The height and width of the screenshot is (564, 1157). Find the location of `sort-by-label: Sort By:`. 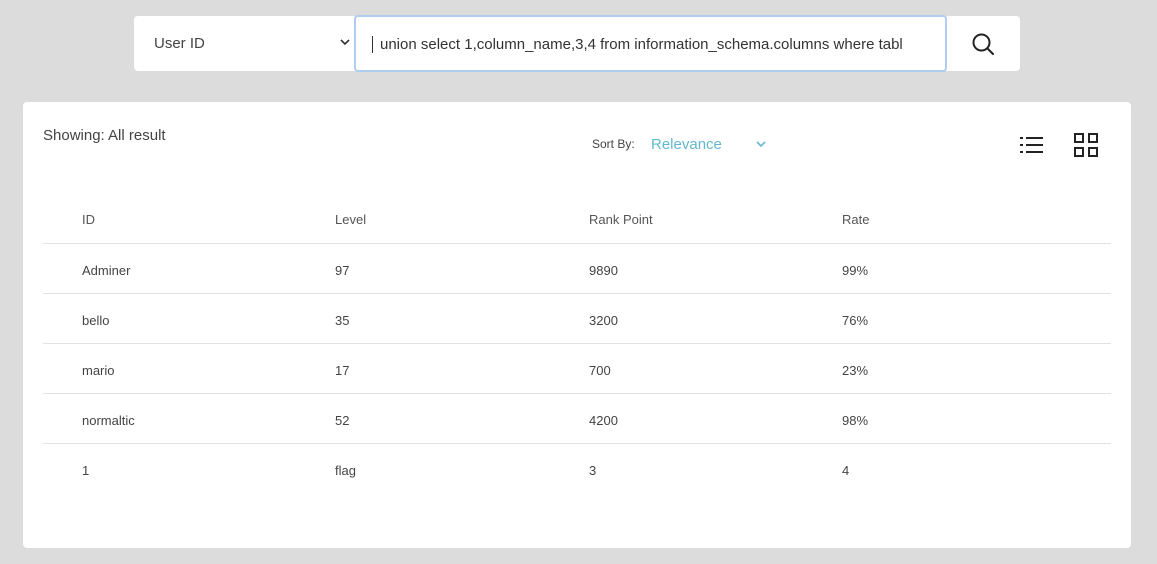

sort-by-label: Sort By: is located at coordinates (613, 144).